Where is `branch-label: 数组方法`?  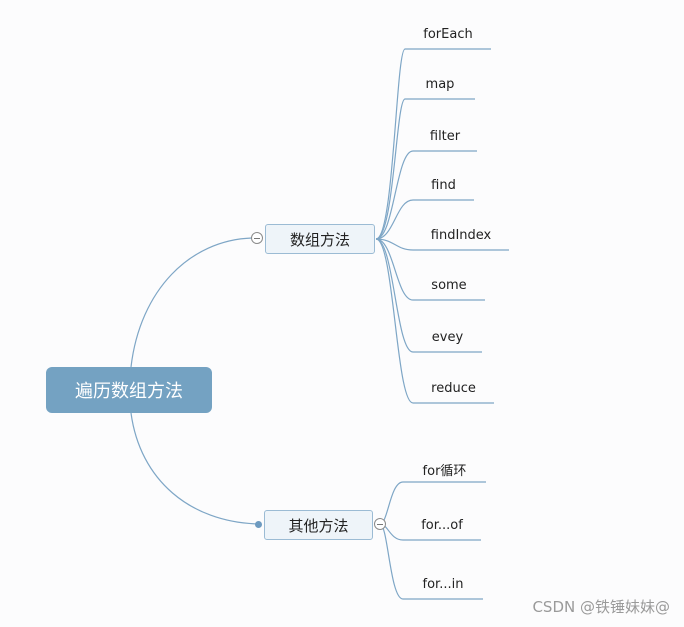 branch-label: 数组方法 is located at coordinates (319, 239).